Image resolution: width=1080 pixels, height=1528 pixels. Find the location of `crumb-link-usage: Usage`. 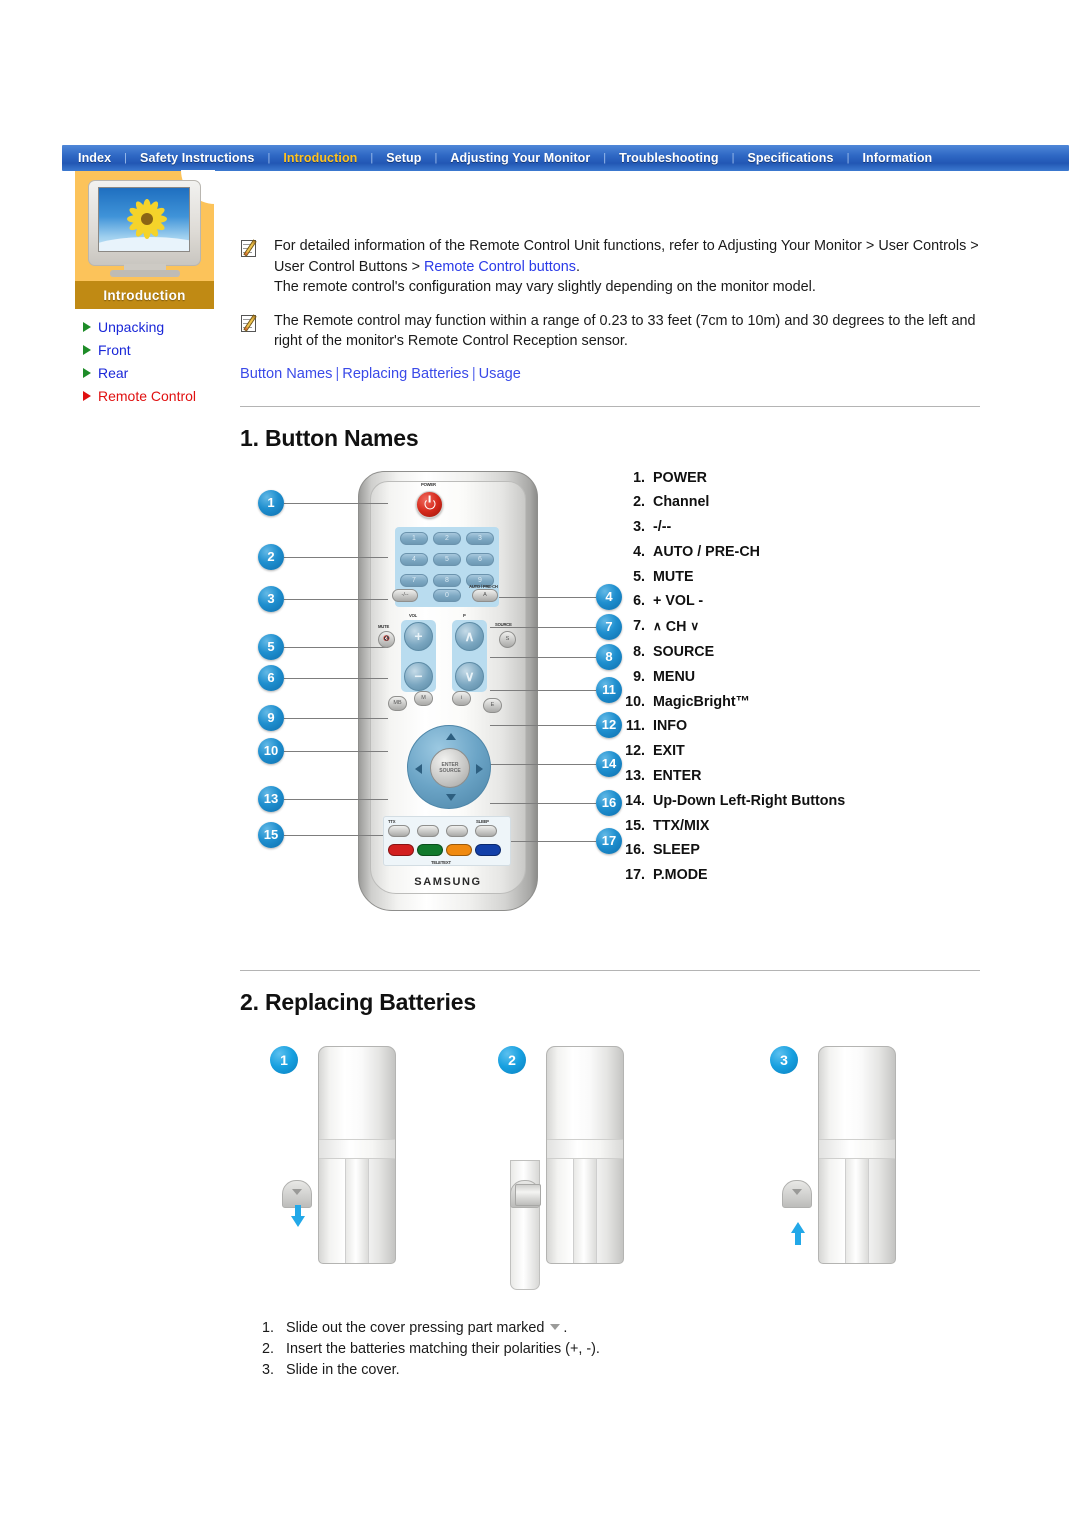

crumb-link-usage: Usage is located at coordinates (500, 374).